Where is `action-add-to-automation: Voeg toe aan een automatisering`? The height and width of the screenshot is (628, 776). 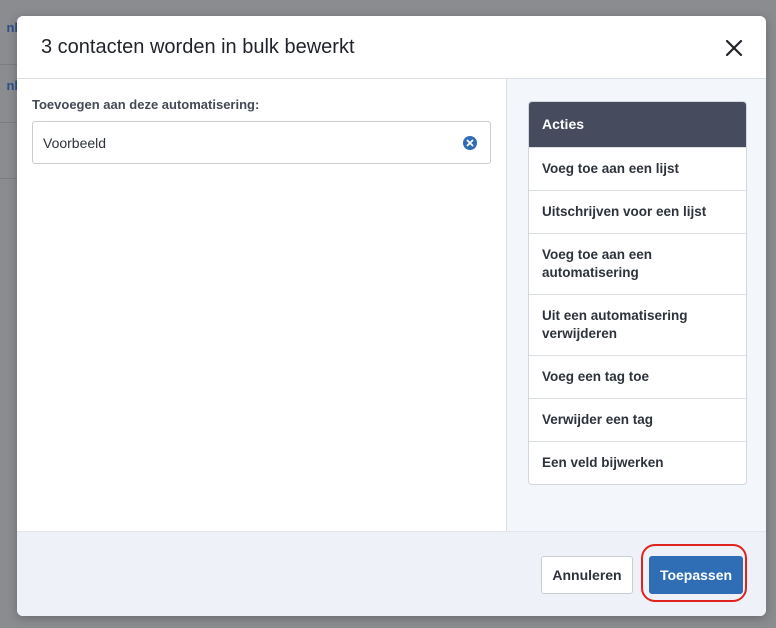
action-add-to-automation: Voeg toe aan een automatisering is located at coordinates (637, 263).